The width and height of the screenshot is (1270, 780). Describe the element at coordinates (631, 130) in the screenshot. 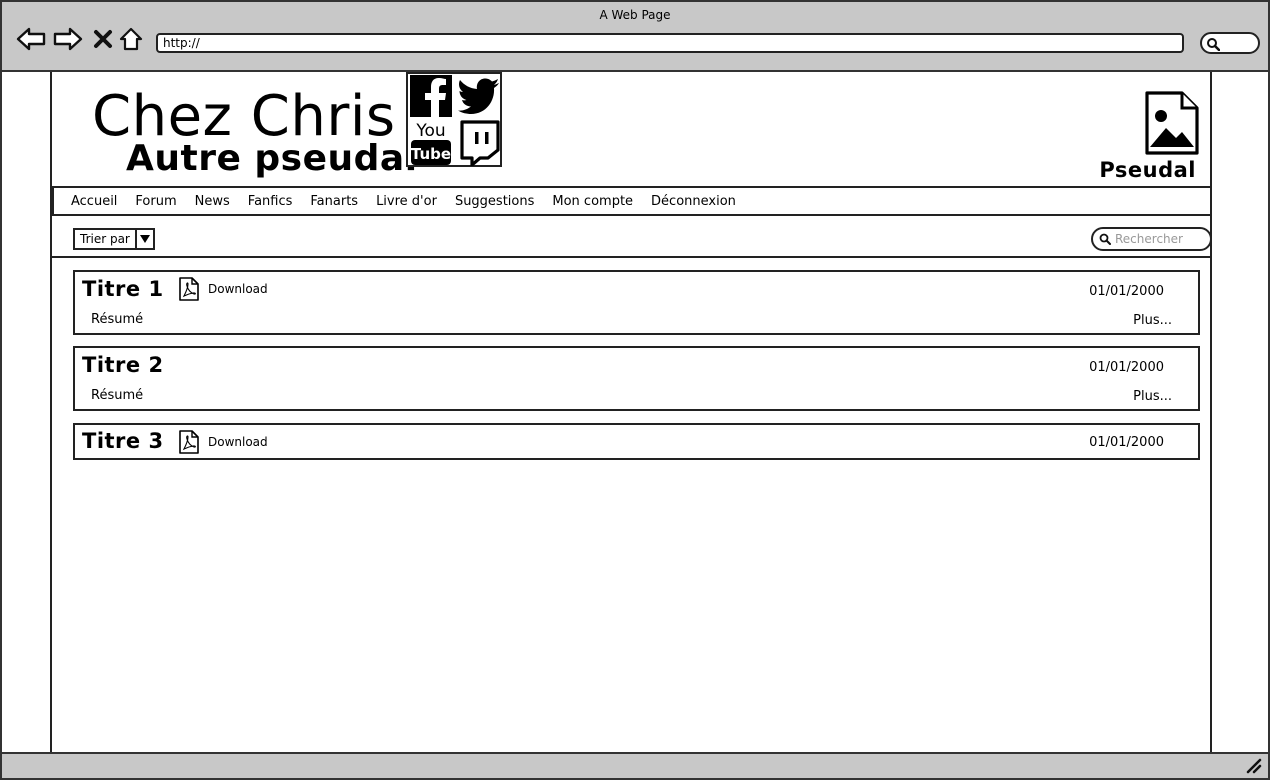

I see `site-header: Chez Chris Autre pseudal You Tube Pseudal` at that location.